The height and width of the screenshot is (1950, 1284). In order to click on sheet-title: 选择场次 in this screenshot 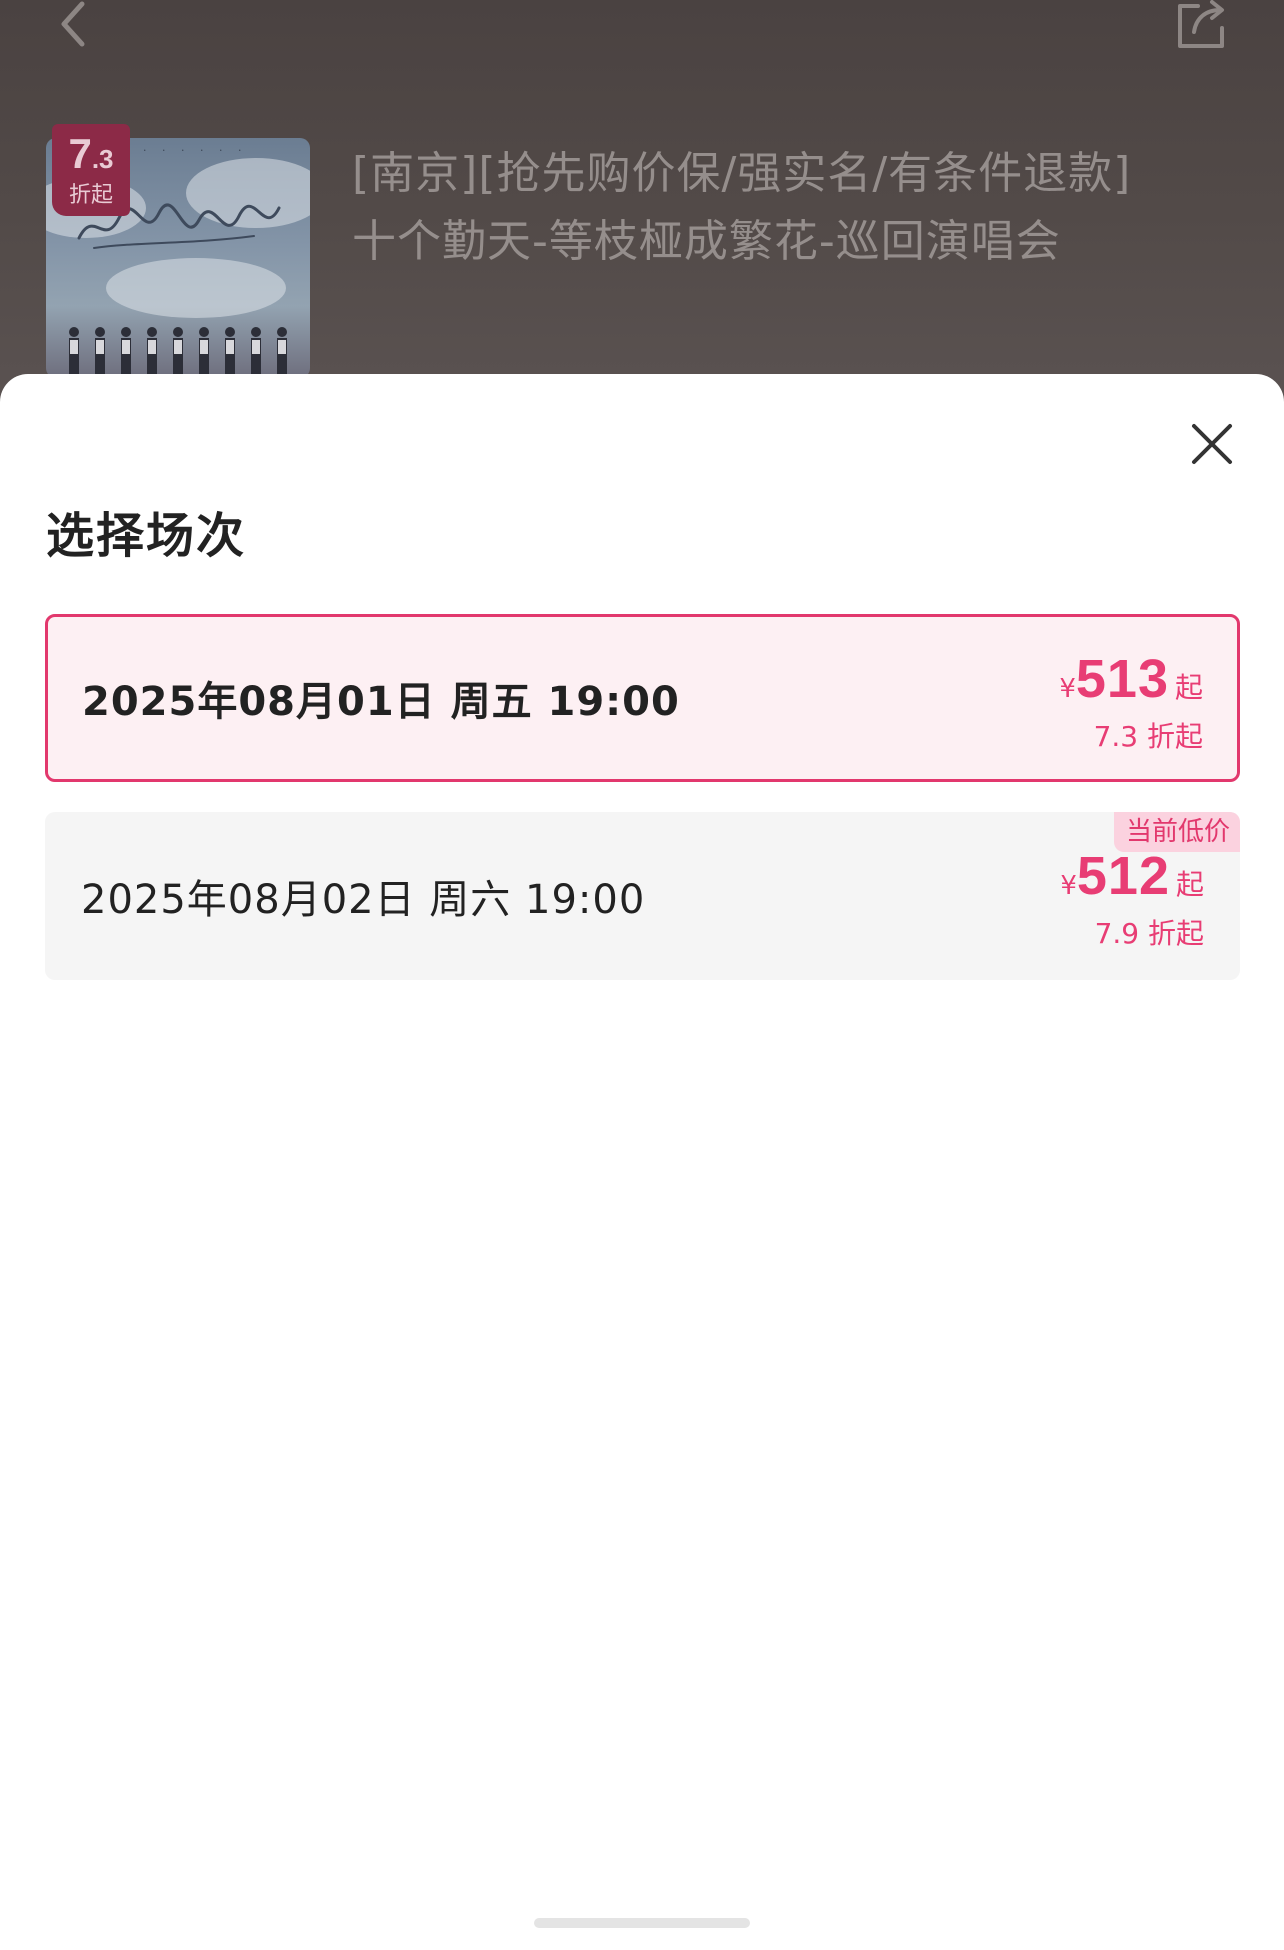, I will do `click(146, 536)`.